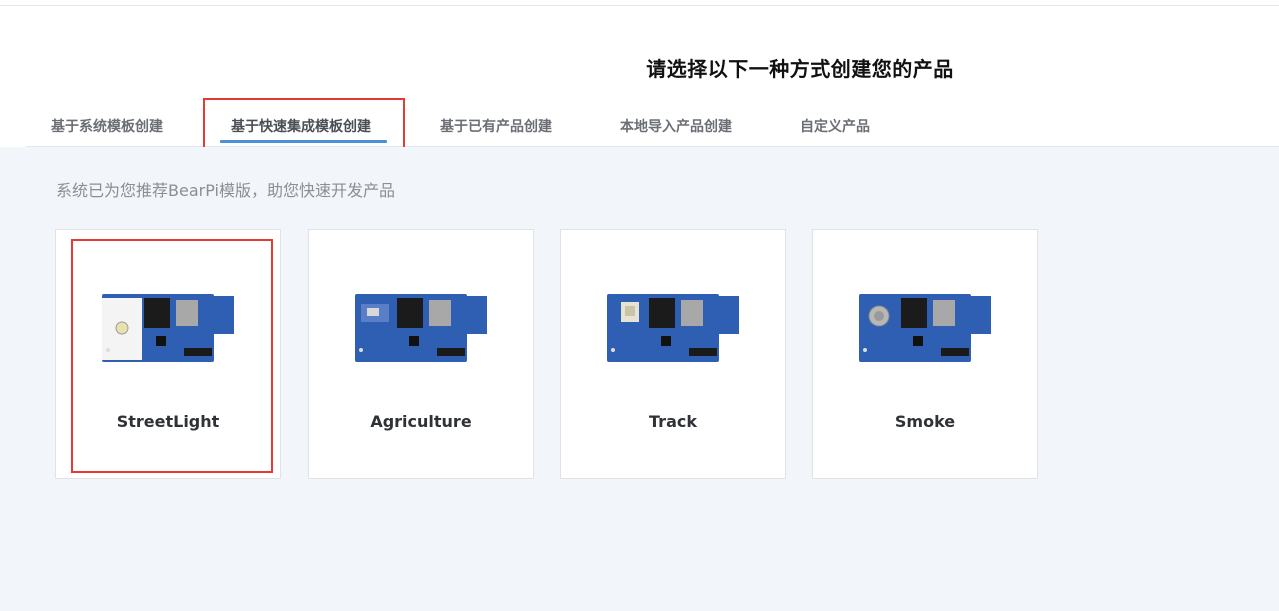  I want to click on template-card-streetlight: StreetLight, so click(168, 354).